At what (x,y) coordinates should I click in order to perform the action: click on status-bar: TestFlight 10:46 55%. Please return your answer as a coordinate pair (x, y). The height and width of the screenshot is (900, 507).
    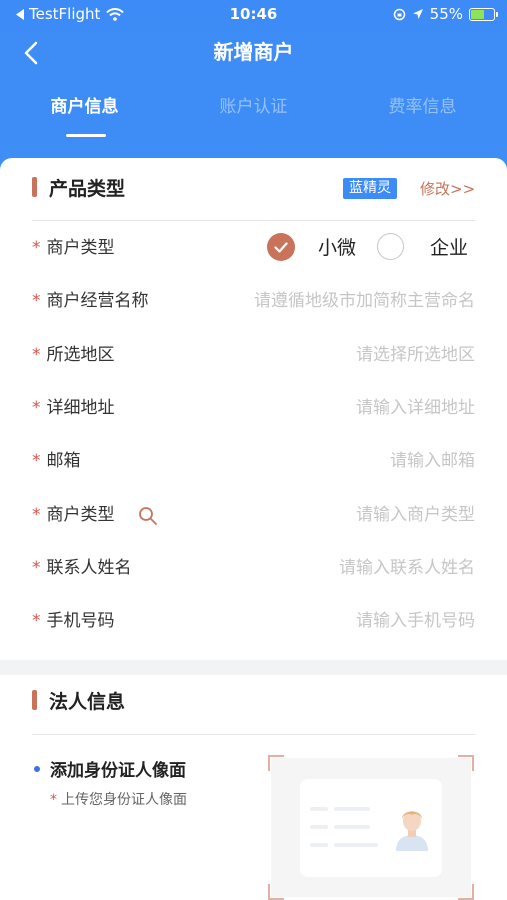
    Looking at the image, I should click on (253, 14).